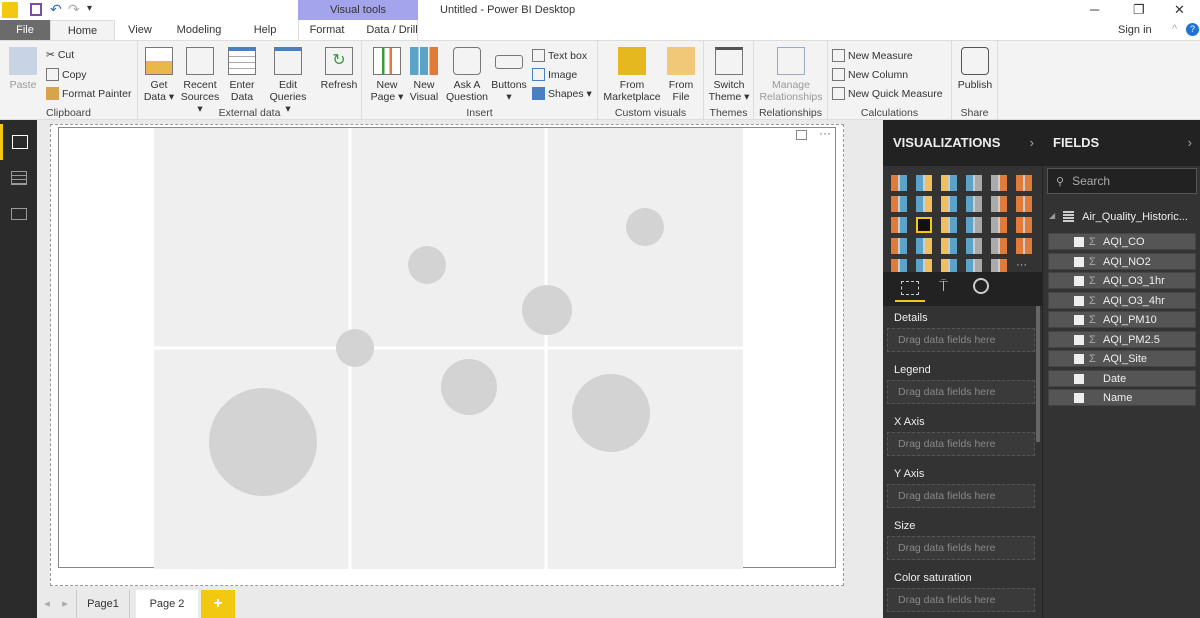  I want to click on tab-help: Help, so click(265, 30).